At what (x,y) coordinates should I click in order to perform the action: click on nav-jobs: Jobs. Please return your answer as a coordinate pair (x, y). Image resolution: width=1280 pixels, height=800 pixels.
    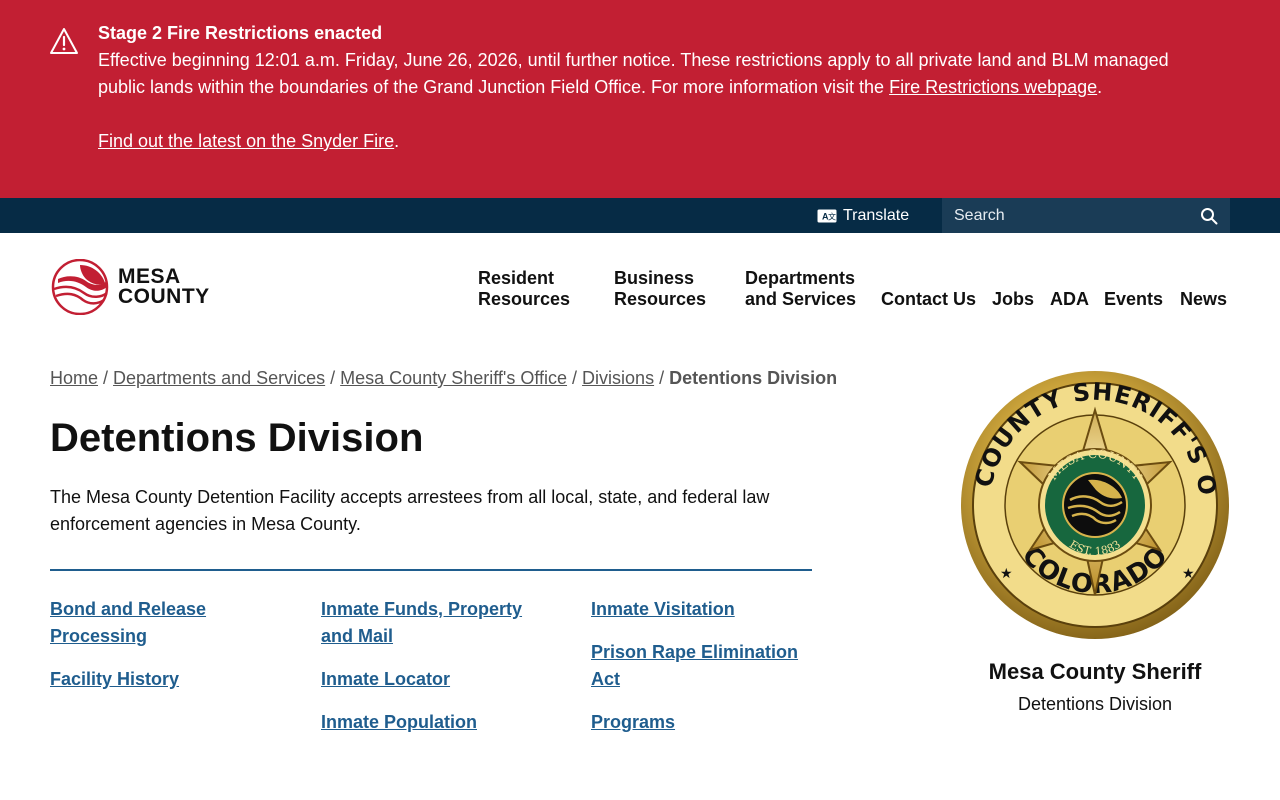
    Looking at the image, I should click on (1013, 311).